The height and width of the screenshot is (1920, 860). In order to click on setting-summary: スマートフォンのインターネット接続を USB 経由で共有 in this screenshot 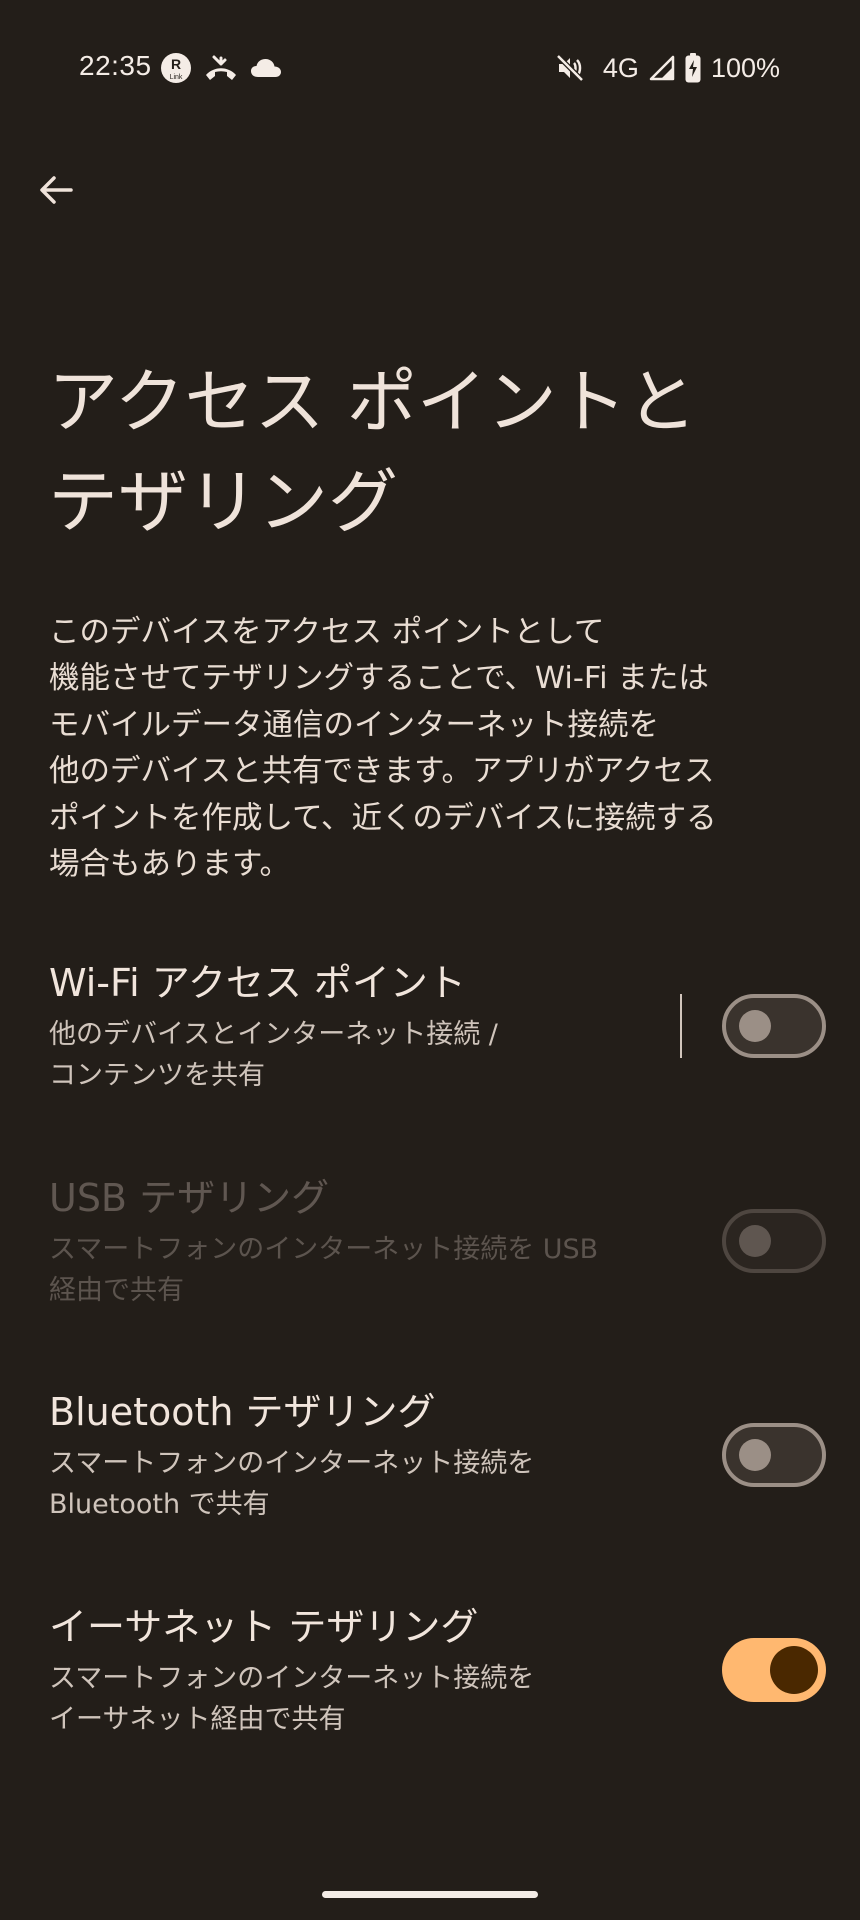, I will do `click(324, 1270)`.